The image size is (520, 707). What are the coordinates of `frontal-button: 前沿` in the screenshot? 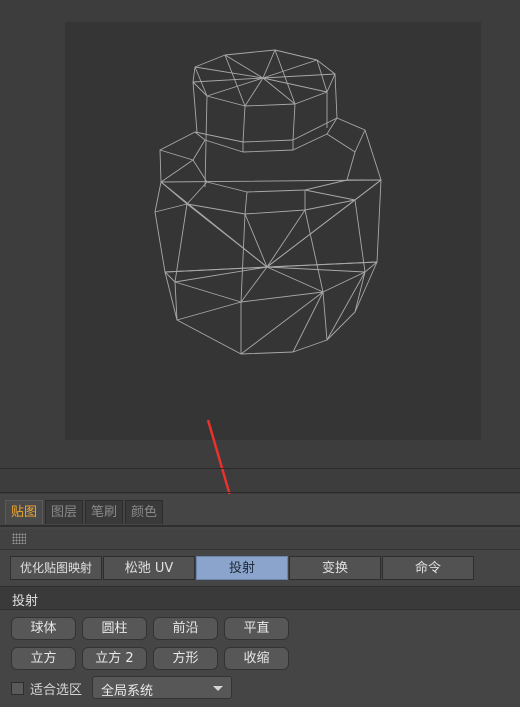 It's located at (185, 628).